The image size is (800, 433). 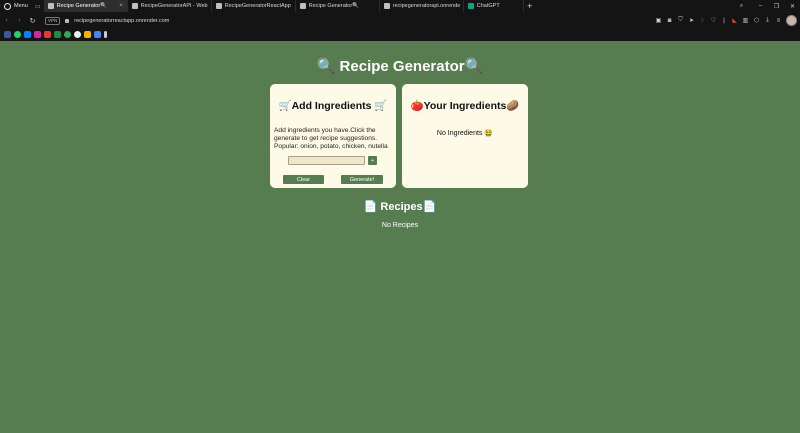 I want to click on chatgpt-bookmark-icon, so click(x=77, y=34).